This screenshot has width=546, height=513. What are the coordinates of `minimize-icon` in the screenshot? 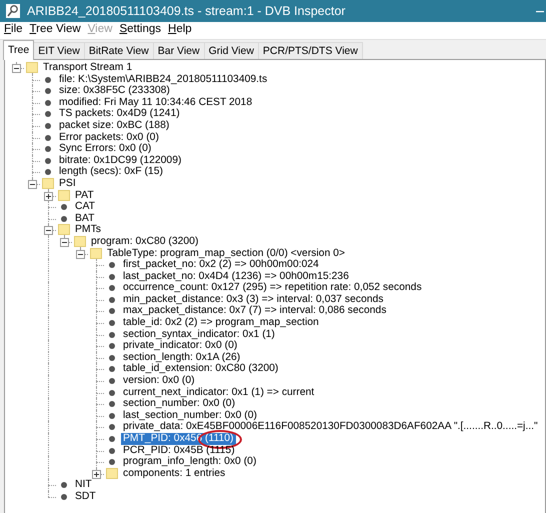 It's located at (540, 12).